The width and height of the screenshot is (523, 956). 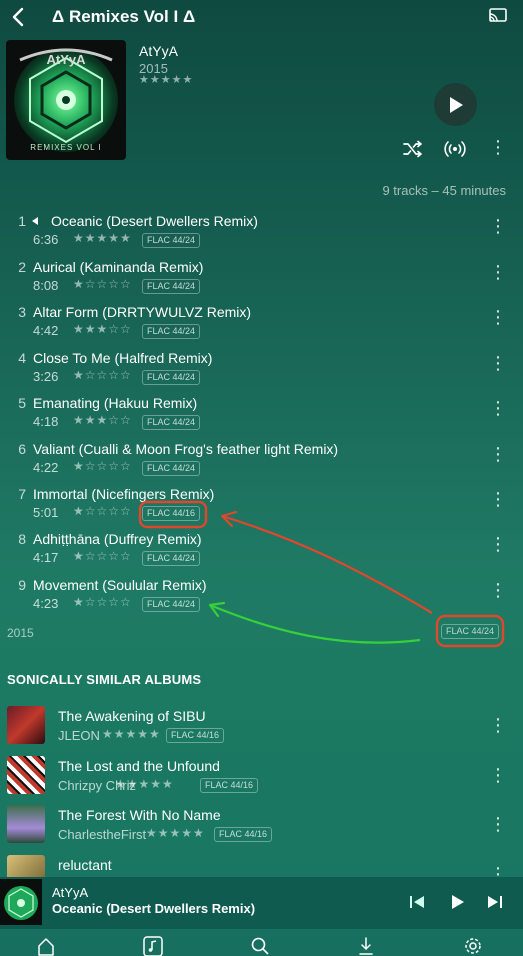 What do you see at coordinates (22, 267) in the screenshot?
I see `track-number: 2` at bounding box center [22, 267].